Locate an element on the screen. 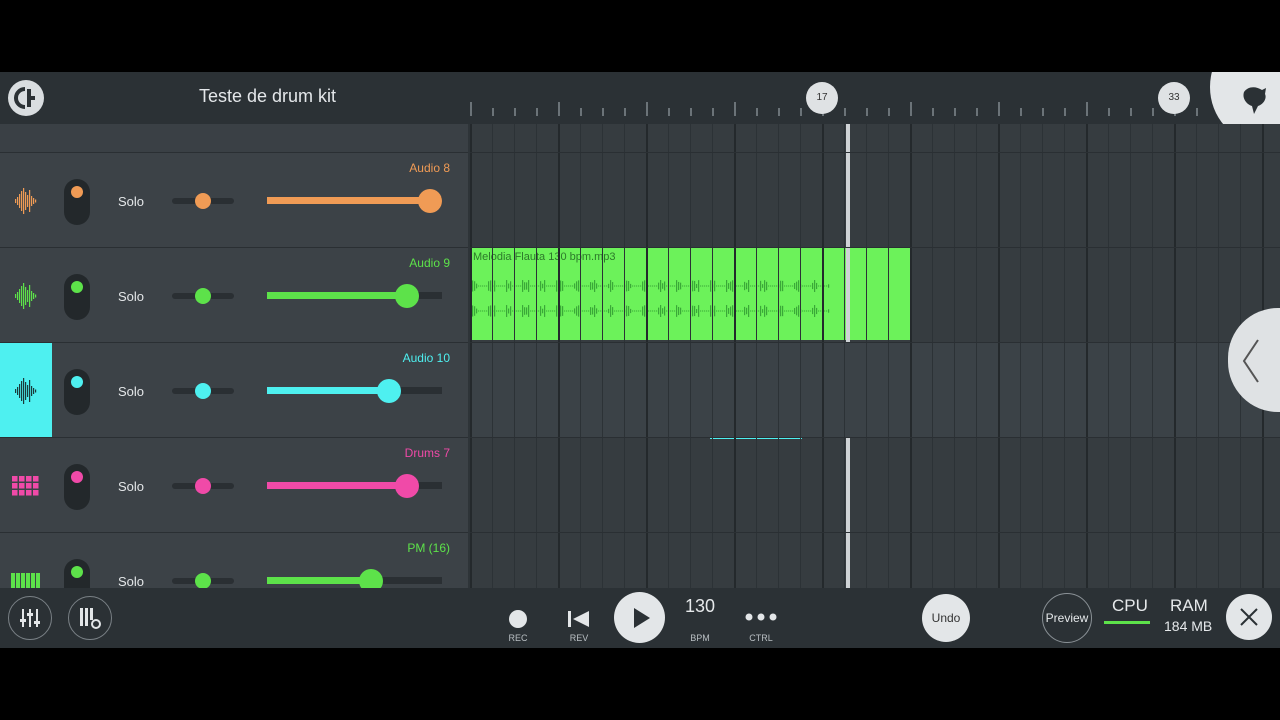 The width and height of the screenshot is (1280, 720). track-row: Solo Audio 10 is located at coordinates (234, 390).